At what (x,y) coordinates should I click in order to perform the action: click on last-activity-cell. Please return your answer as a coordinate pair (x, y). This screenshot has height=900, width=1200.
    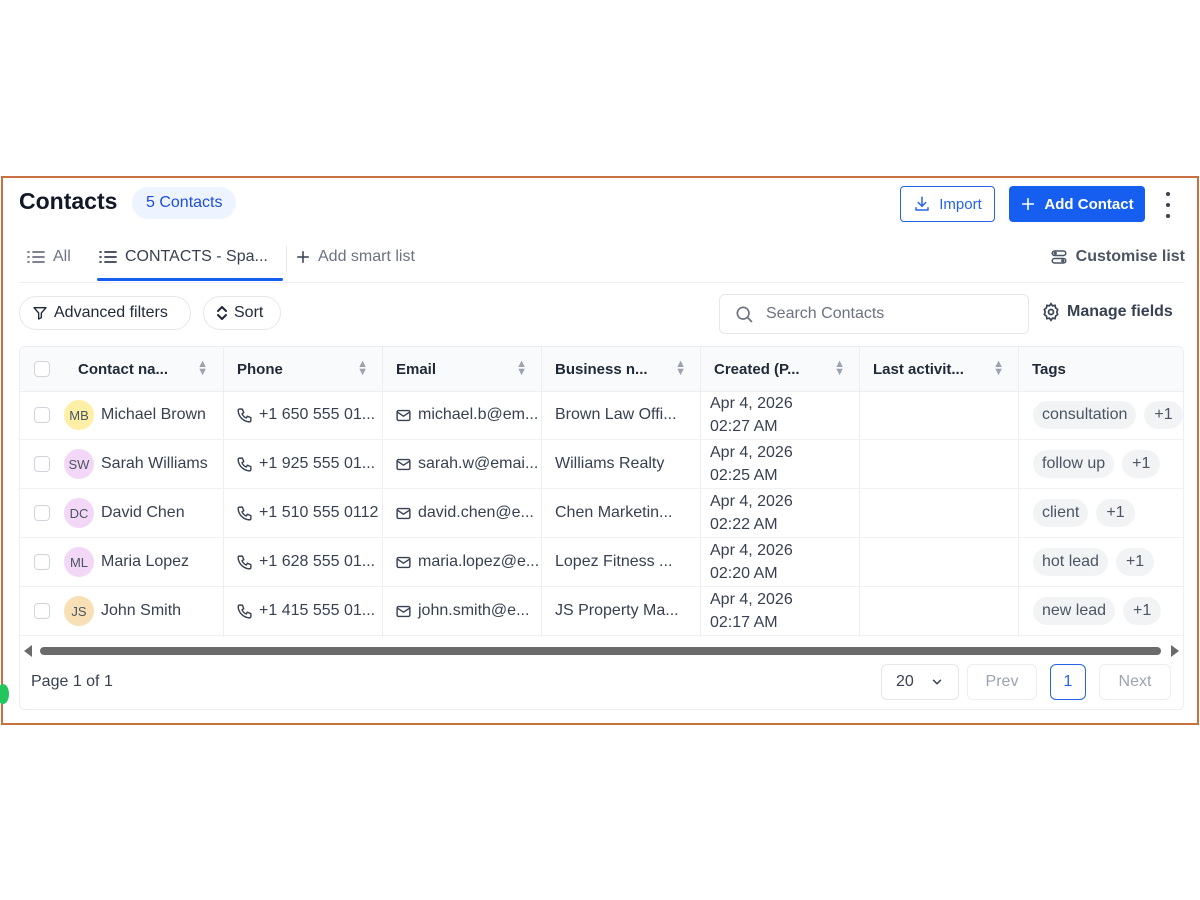
    Looking at the image, I should click on (945, 562).